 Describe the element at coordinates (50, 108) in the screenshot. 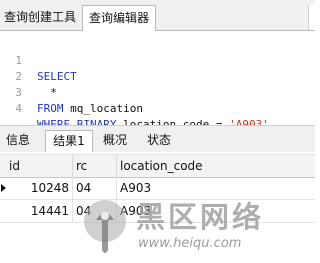

I see `sql-keyword: FROM` at that location.